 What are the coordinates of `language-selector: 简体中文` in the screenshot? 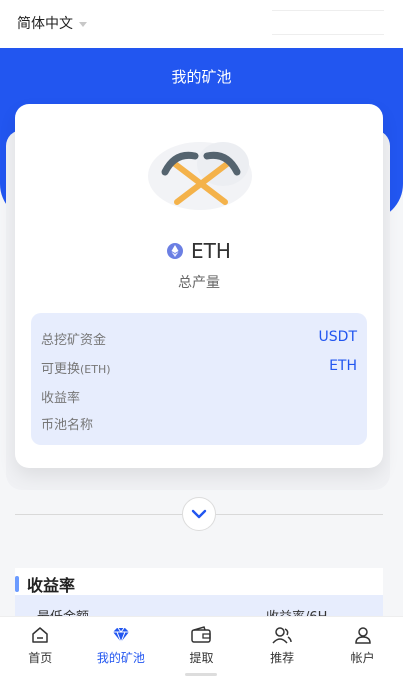 It's located at (52, 23).